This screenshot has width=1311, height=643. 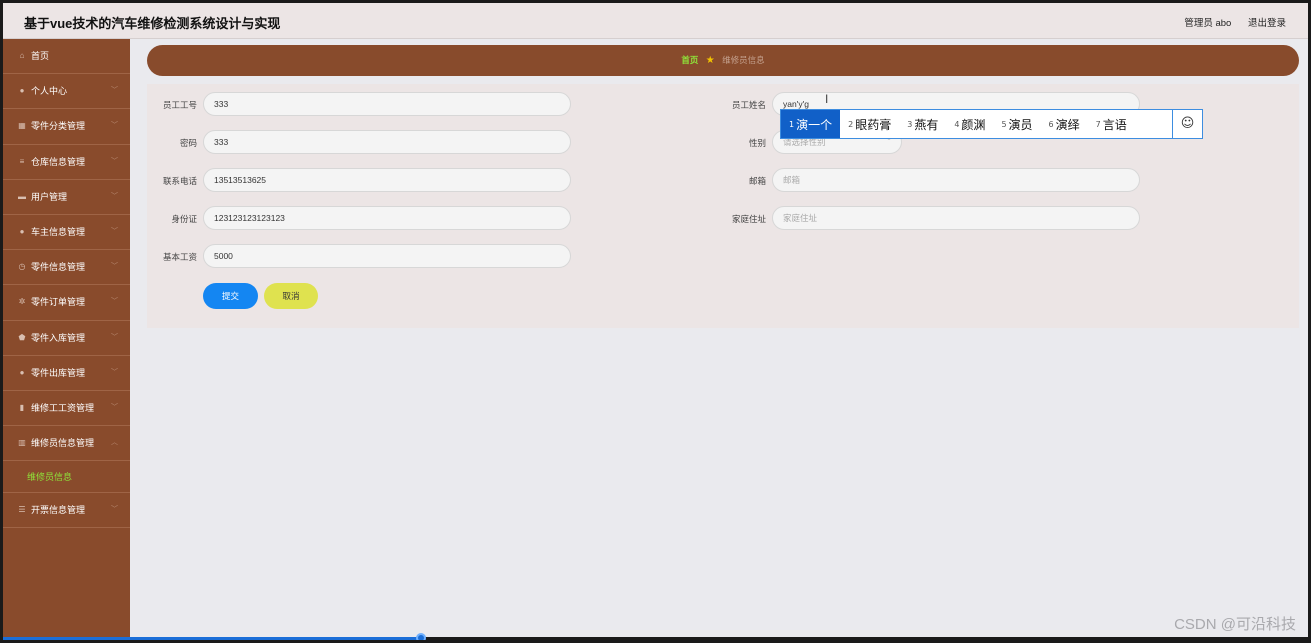 I want to click on ime-candidate: 7 言语, so click(x=1111, y=124).